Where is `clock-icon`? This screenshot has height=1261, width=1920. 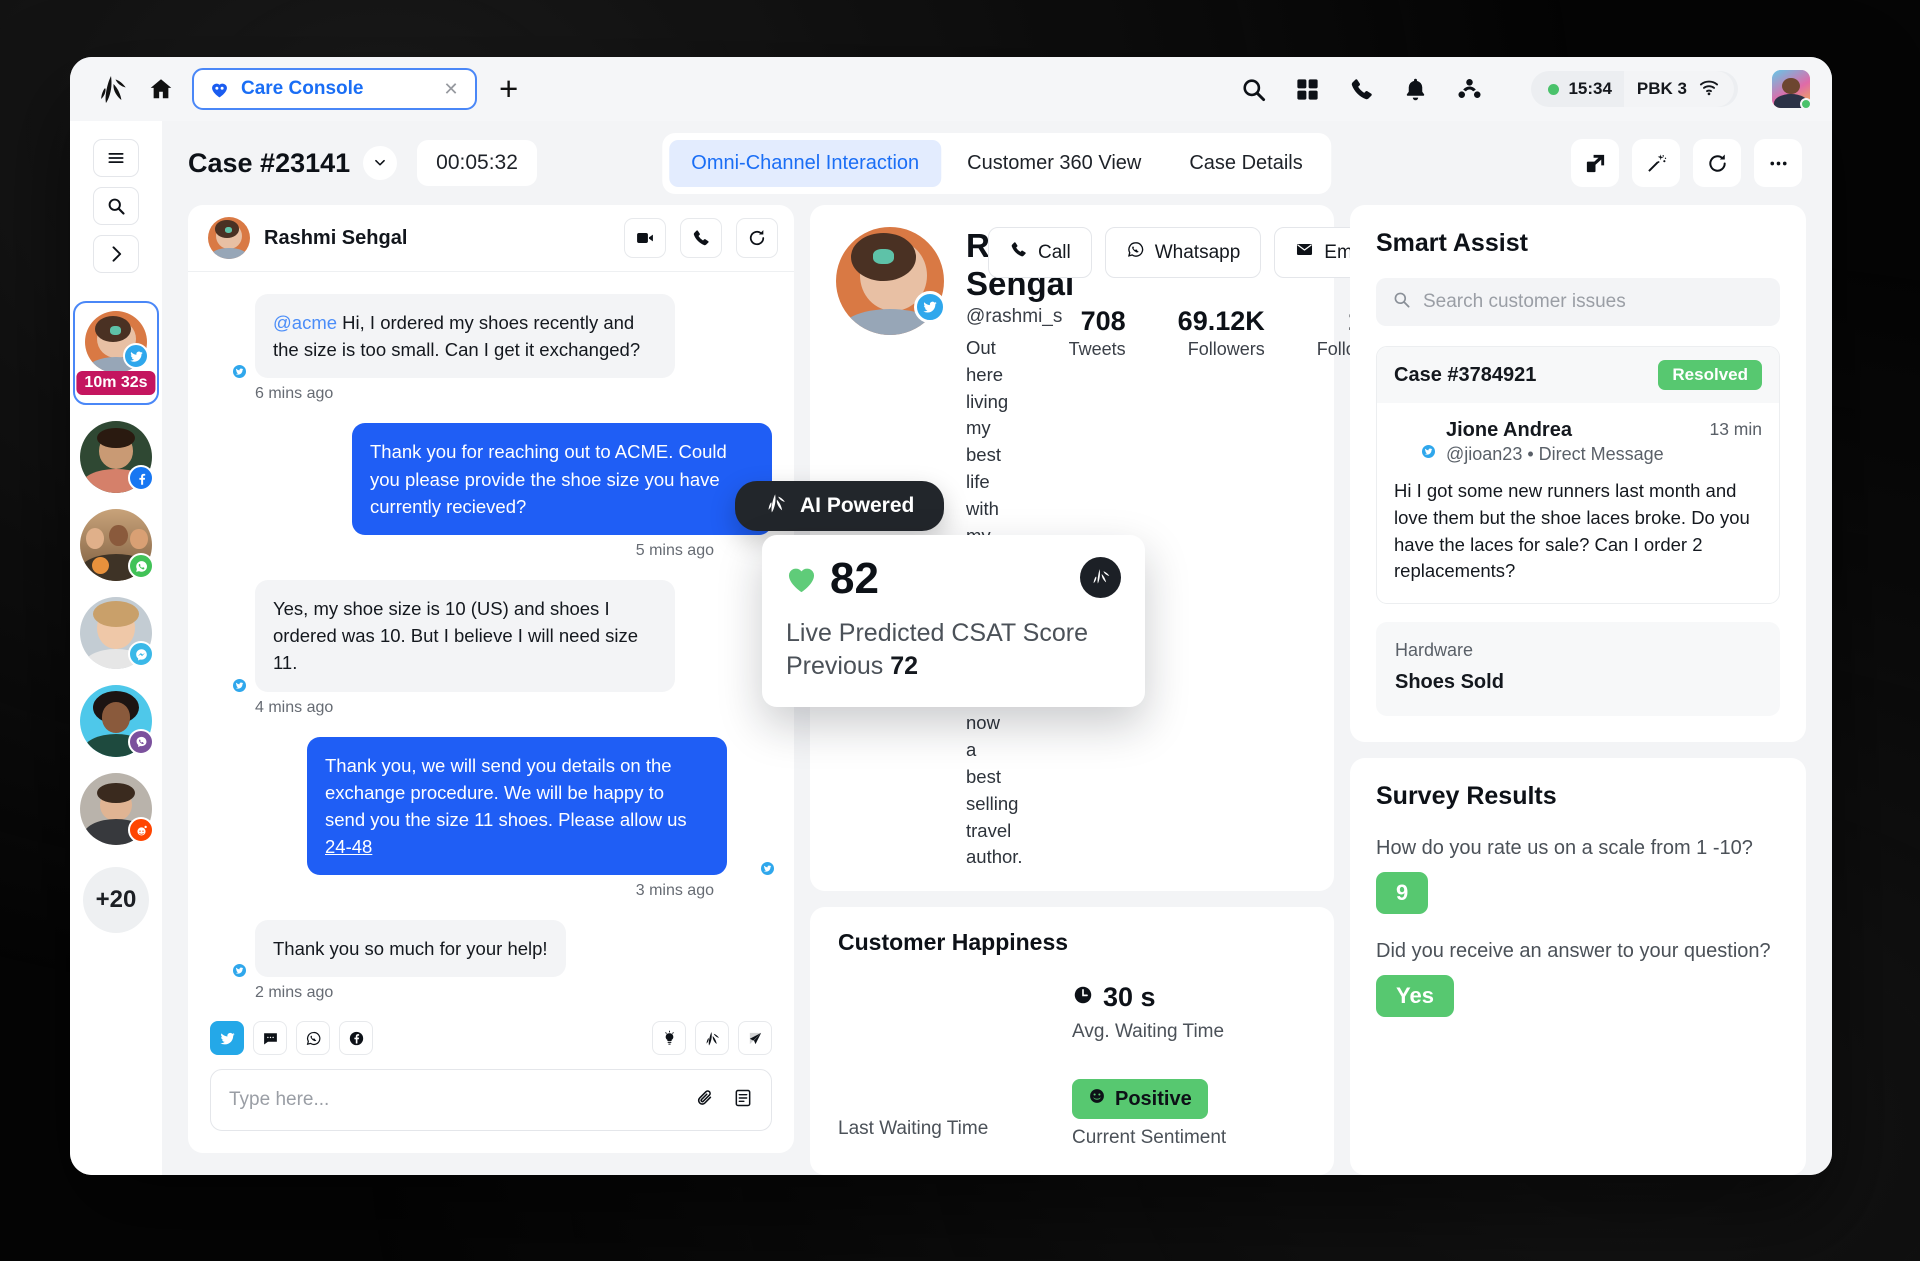
clock-icon is located at coordinates (1083, 997).